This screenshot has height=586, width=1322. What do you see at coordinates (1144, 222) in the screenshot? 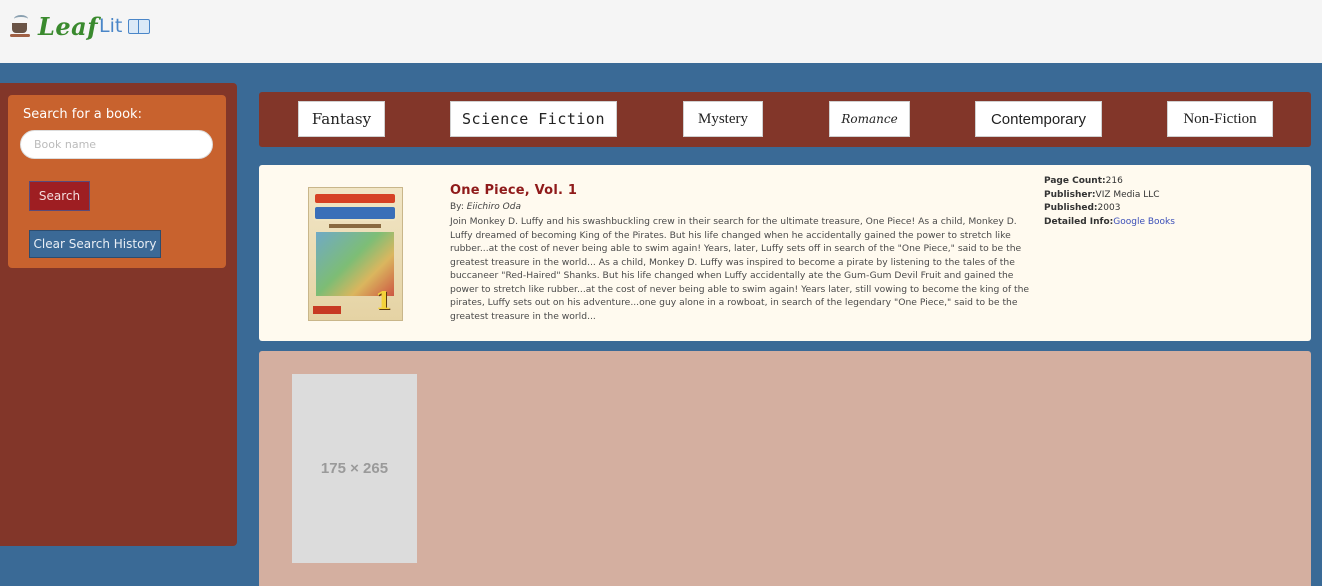
I see `google-books-link: Google Books` at bounding box center [1144, 222].